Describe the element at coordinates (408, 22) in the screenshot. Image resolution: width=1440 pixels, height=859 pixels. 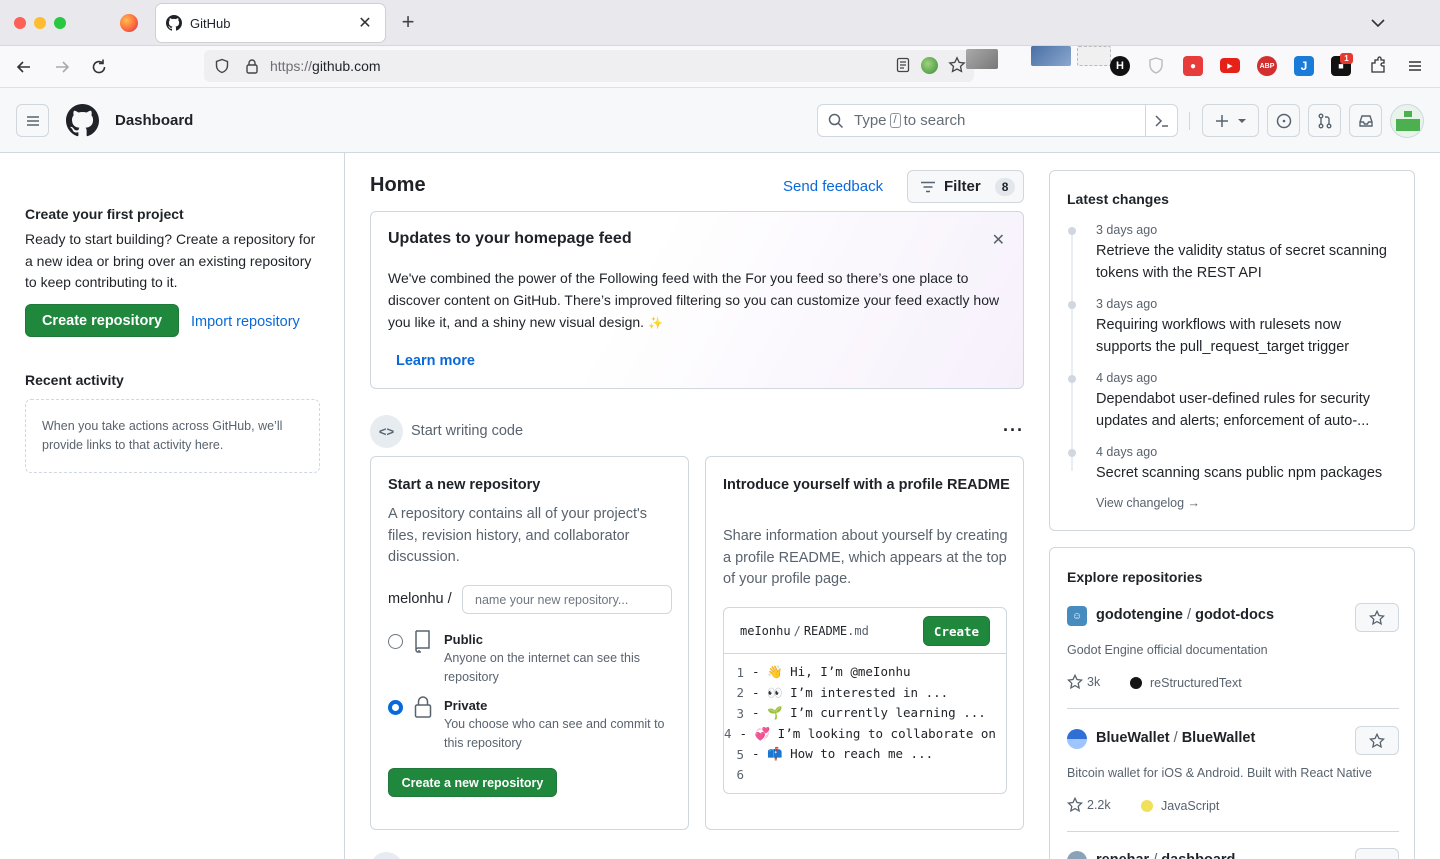
I see `new-tab-button: +` at that location.